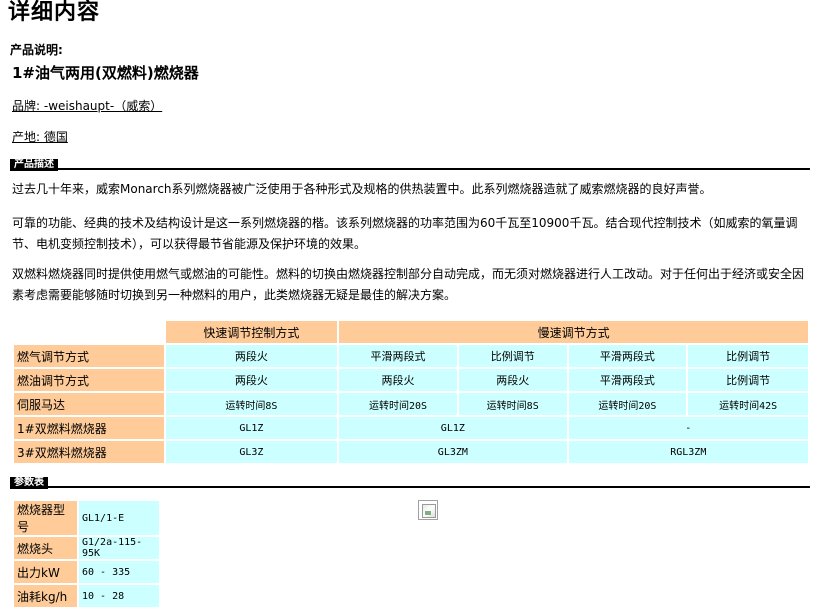  I want to click on param-label: 燃烧器型号, so click(45, 518).